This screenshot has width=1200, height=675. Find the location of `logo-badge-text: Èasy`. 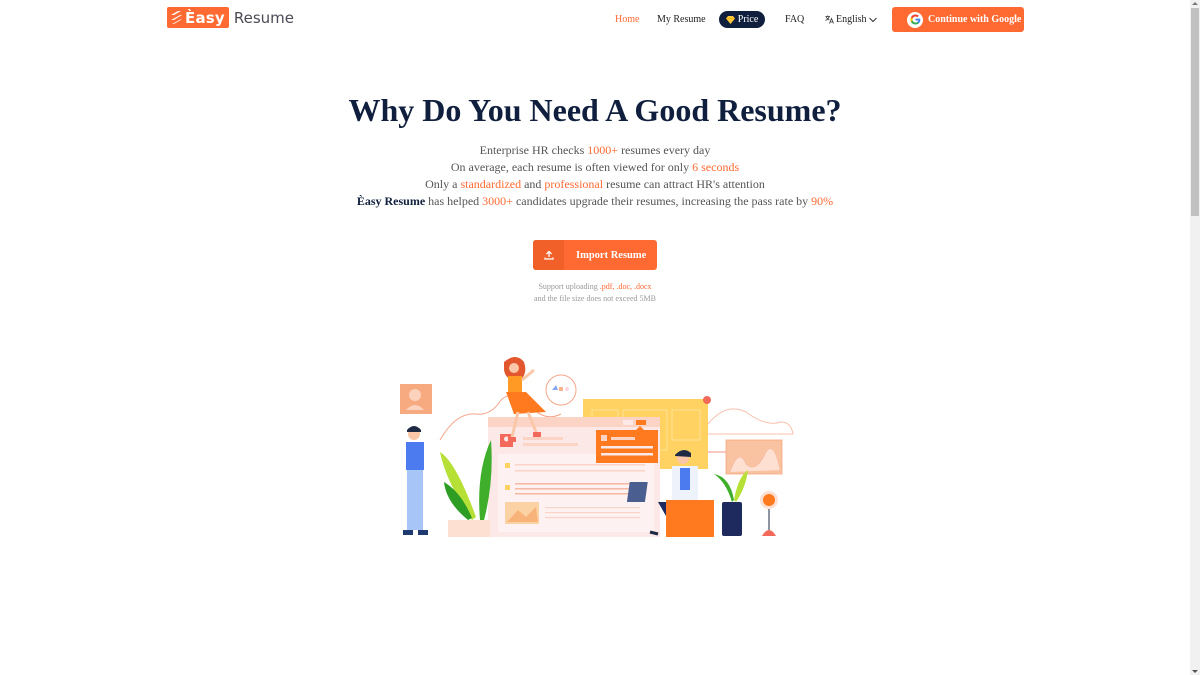

logo-badge-text: Èasy is located at coordinates (205, 17).